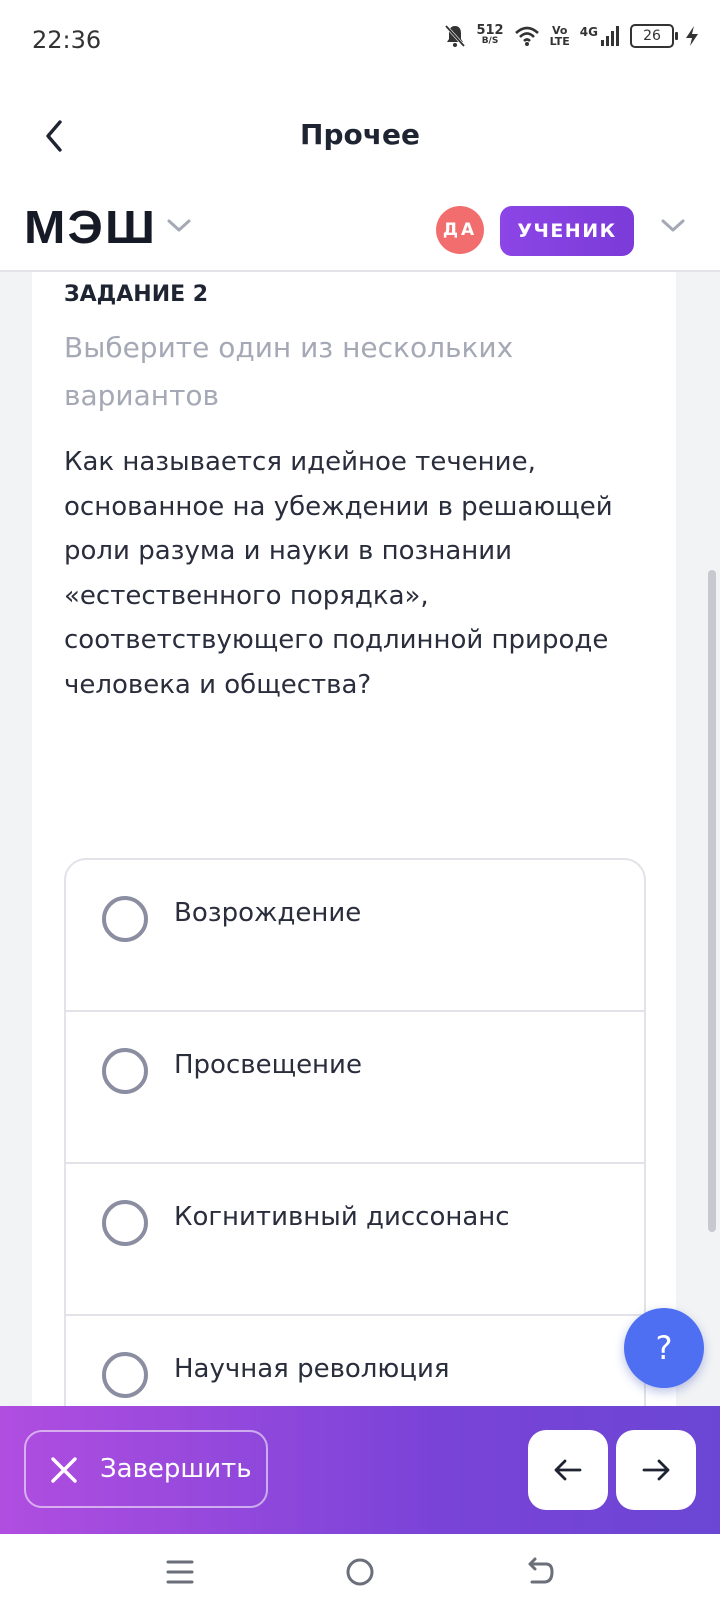  I want to click on answer-option: Просвещение, so click(355, 1086).